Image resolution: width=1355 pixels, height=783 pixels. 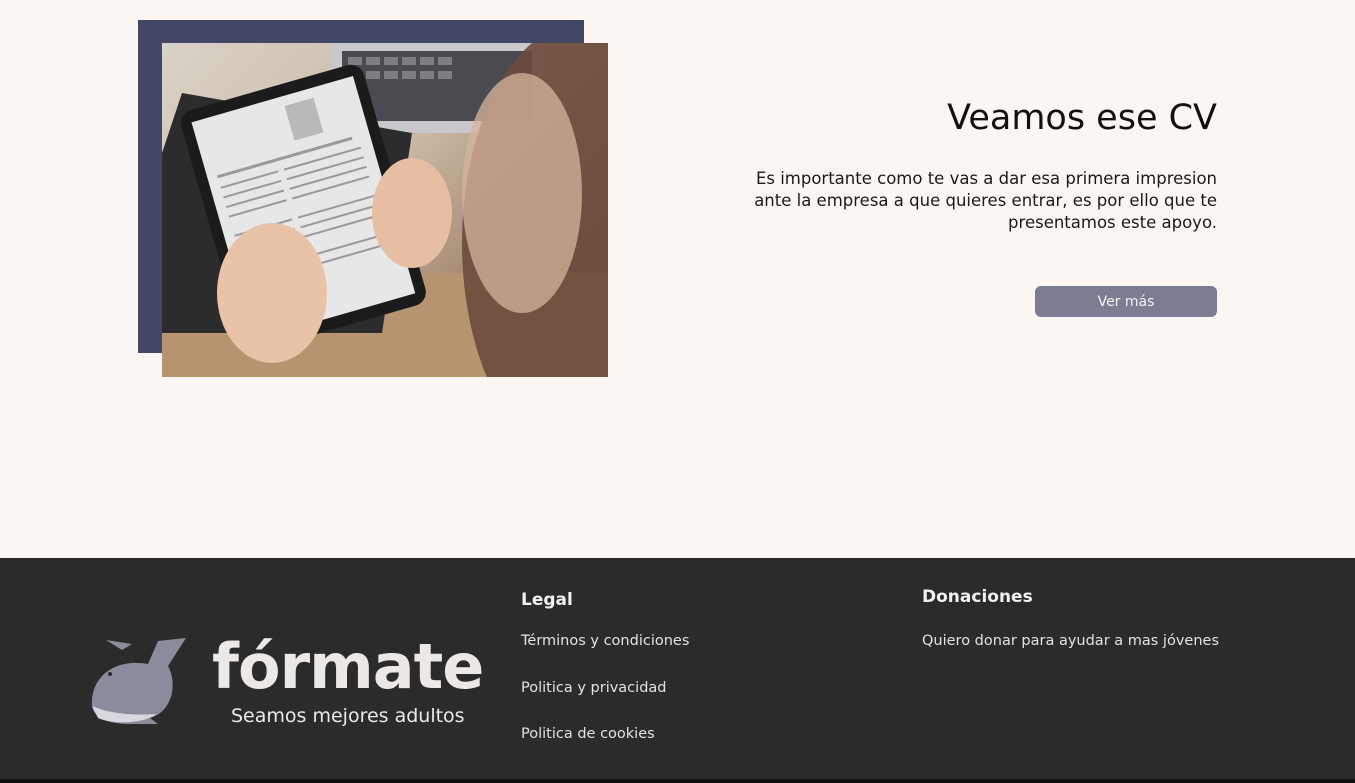 I want to click on cv-tablet-photo, so click(x=385, y=210).